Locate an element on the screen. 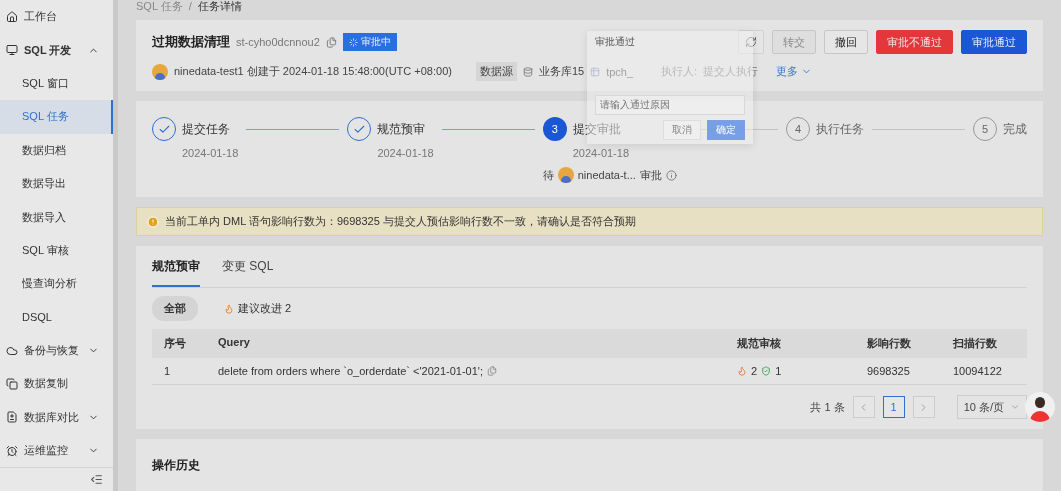  sidebar-item: SQL 开发 is located at coordinates (56, 50).